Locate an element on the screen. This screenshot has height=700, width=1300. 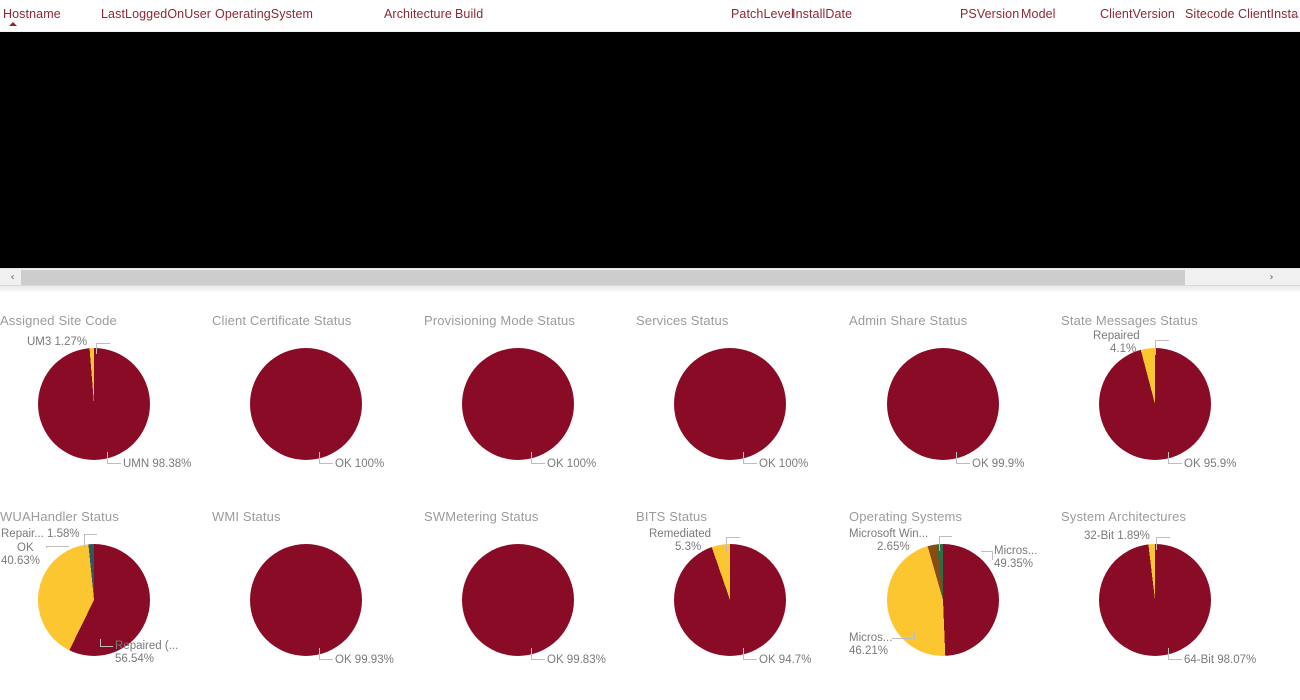
slice-label-ok: OK 95.9% is located at coordinates (1210, 464).